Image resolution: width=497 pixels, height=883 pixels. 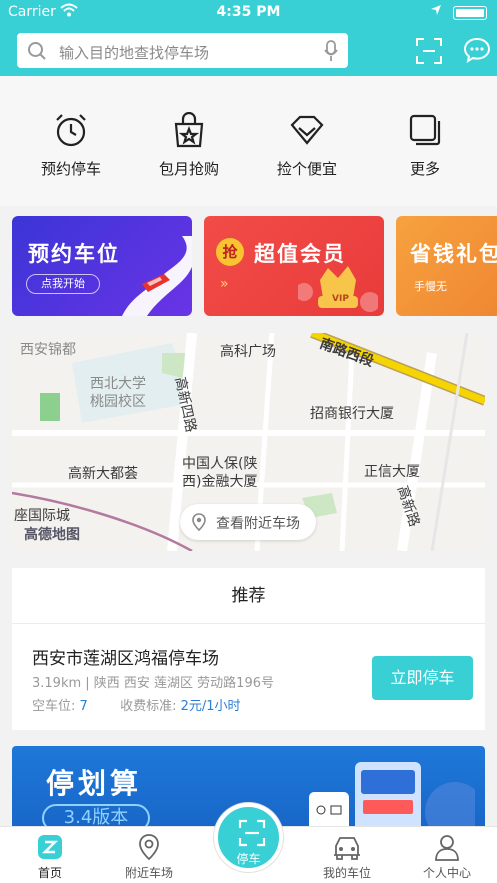 What do you see at coordinates (392, 472) in the screenshot?
I see `map-label: 正信大厦` at bounding box center [392, 472].